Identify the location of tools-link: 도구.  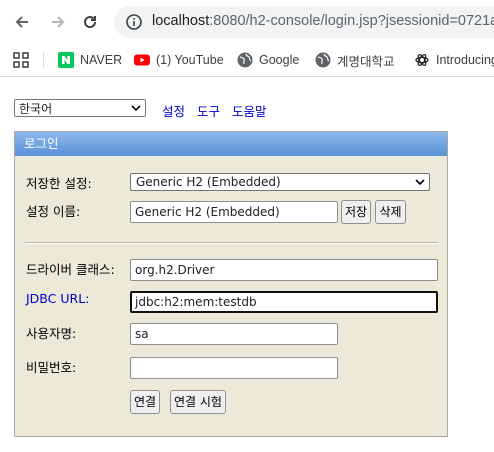
(208, 110).